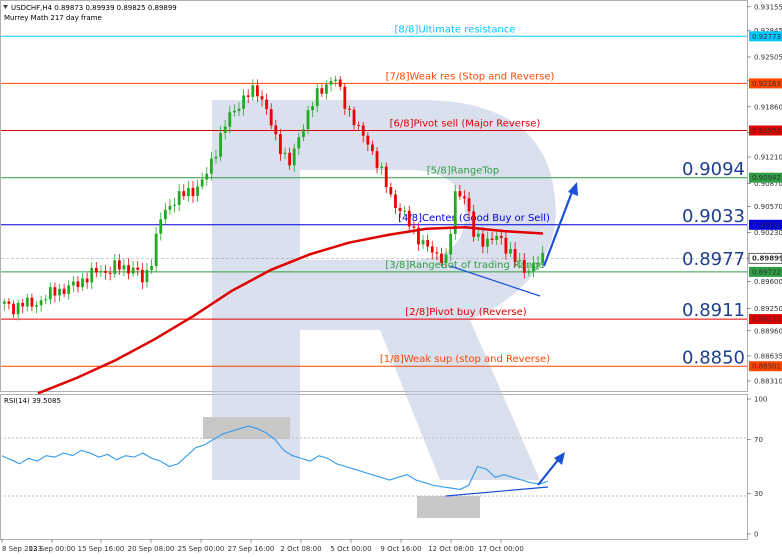 The width and height of the screenshot is (782, 557). What do you see at coordinates (756, 535) in the screenshot?
I see `rsi-tick-label: 0` at bounding box center [756, 535].